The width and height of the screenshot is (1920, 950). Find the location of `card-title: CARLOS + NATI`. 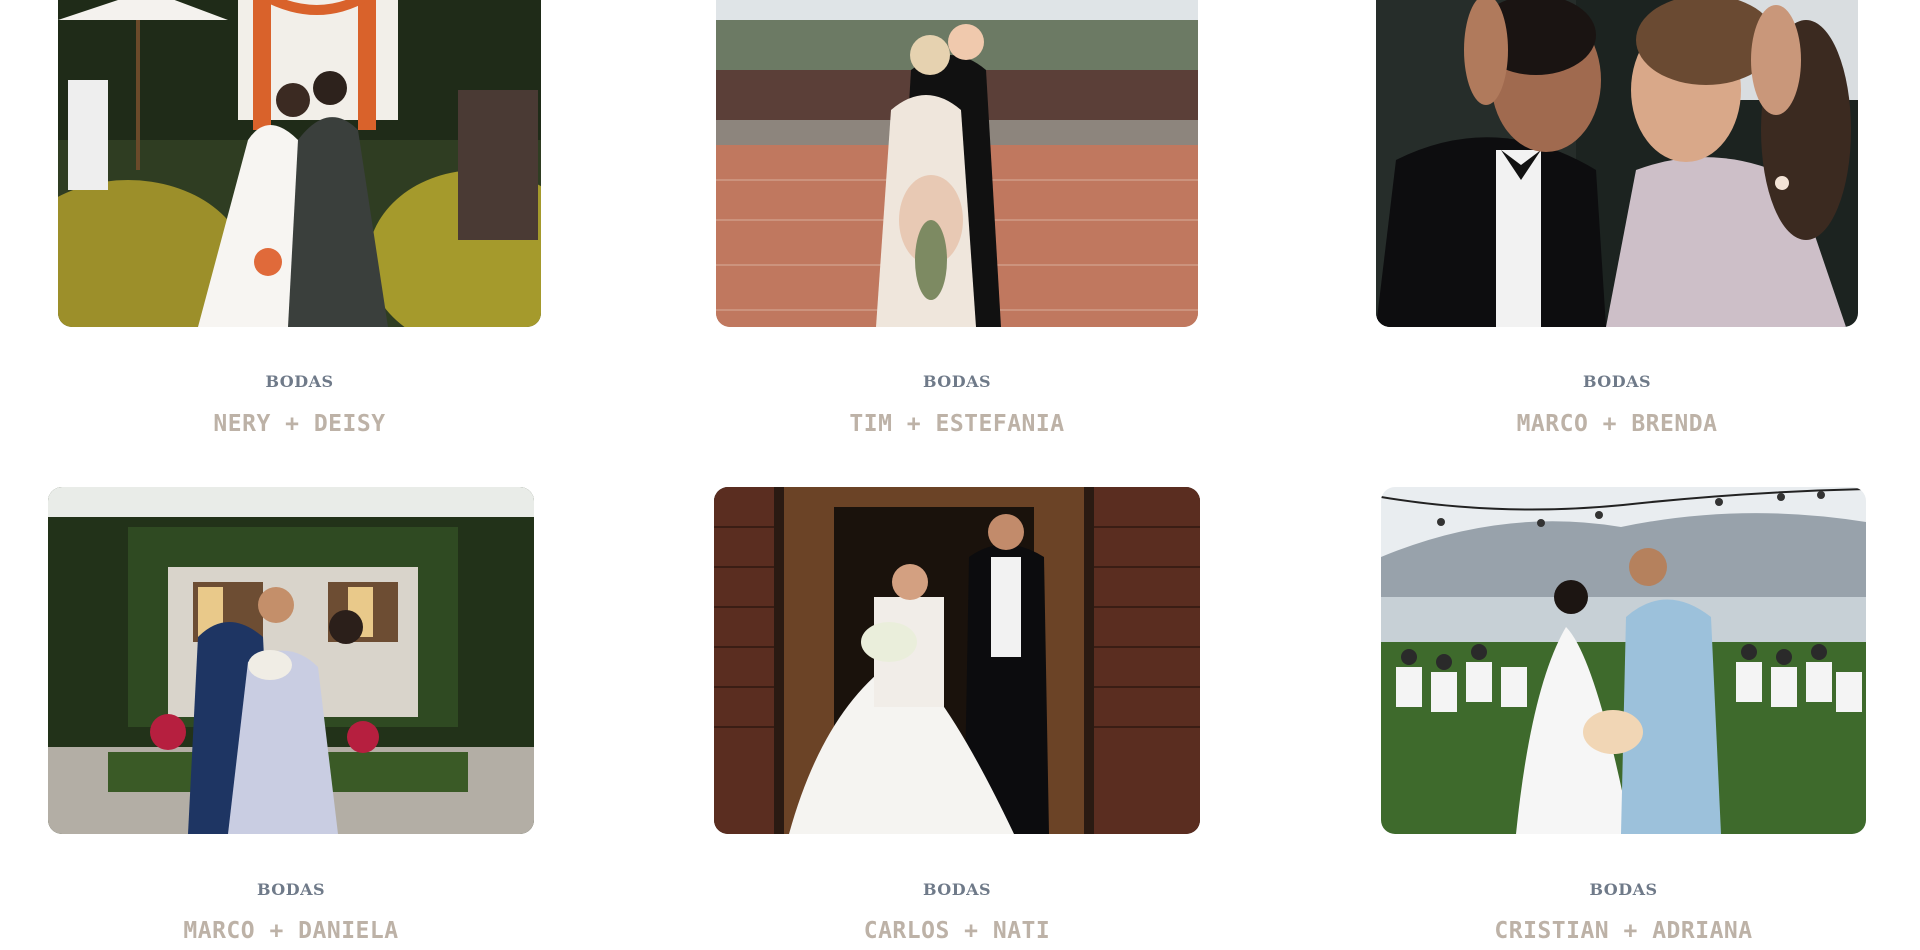

card-title: CARLOS + NATI is located at coordinates (957, 931).